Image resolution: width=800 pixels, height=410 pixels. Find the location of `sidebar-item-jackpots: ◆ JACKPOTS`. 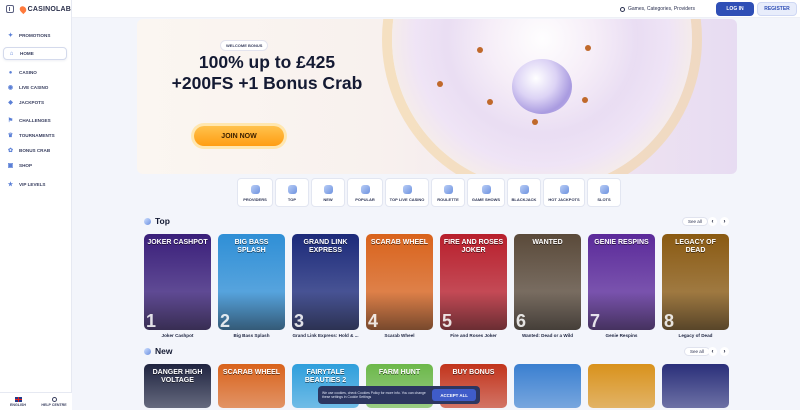

sidebar-item-jackpots: ◆ JACKPOTS is located at coordinates (35, 102).